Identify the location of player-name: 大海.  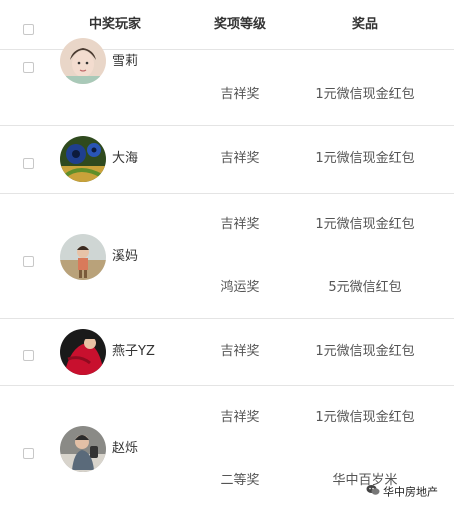
(125, 158).